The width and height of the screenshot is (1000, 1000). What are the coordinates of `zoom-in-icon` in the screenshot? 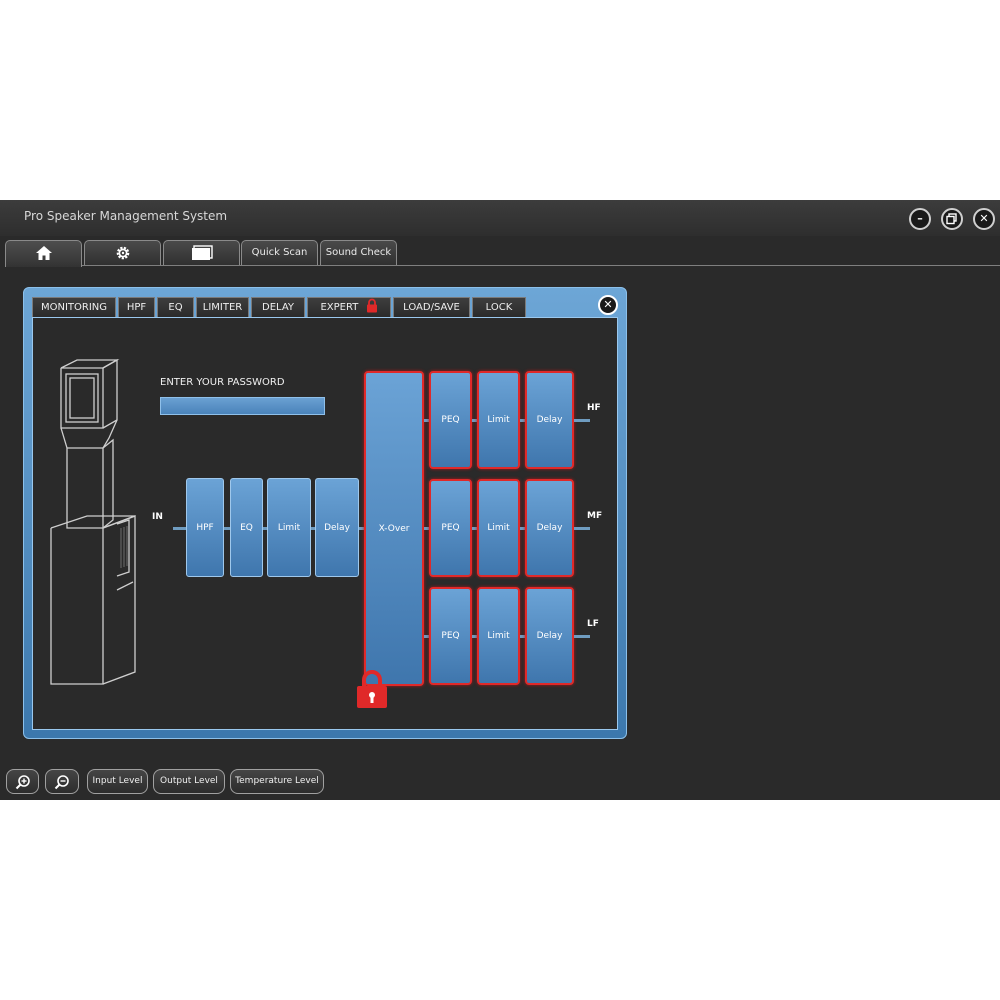 It's located at (22, 782).